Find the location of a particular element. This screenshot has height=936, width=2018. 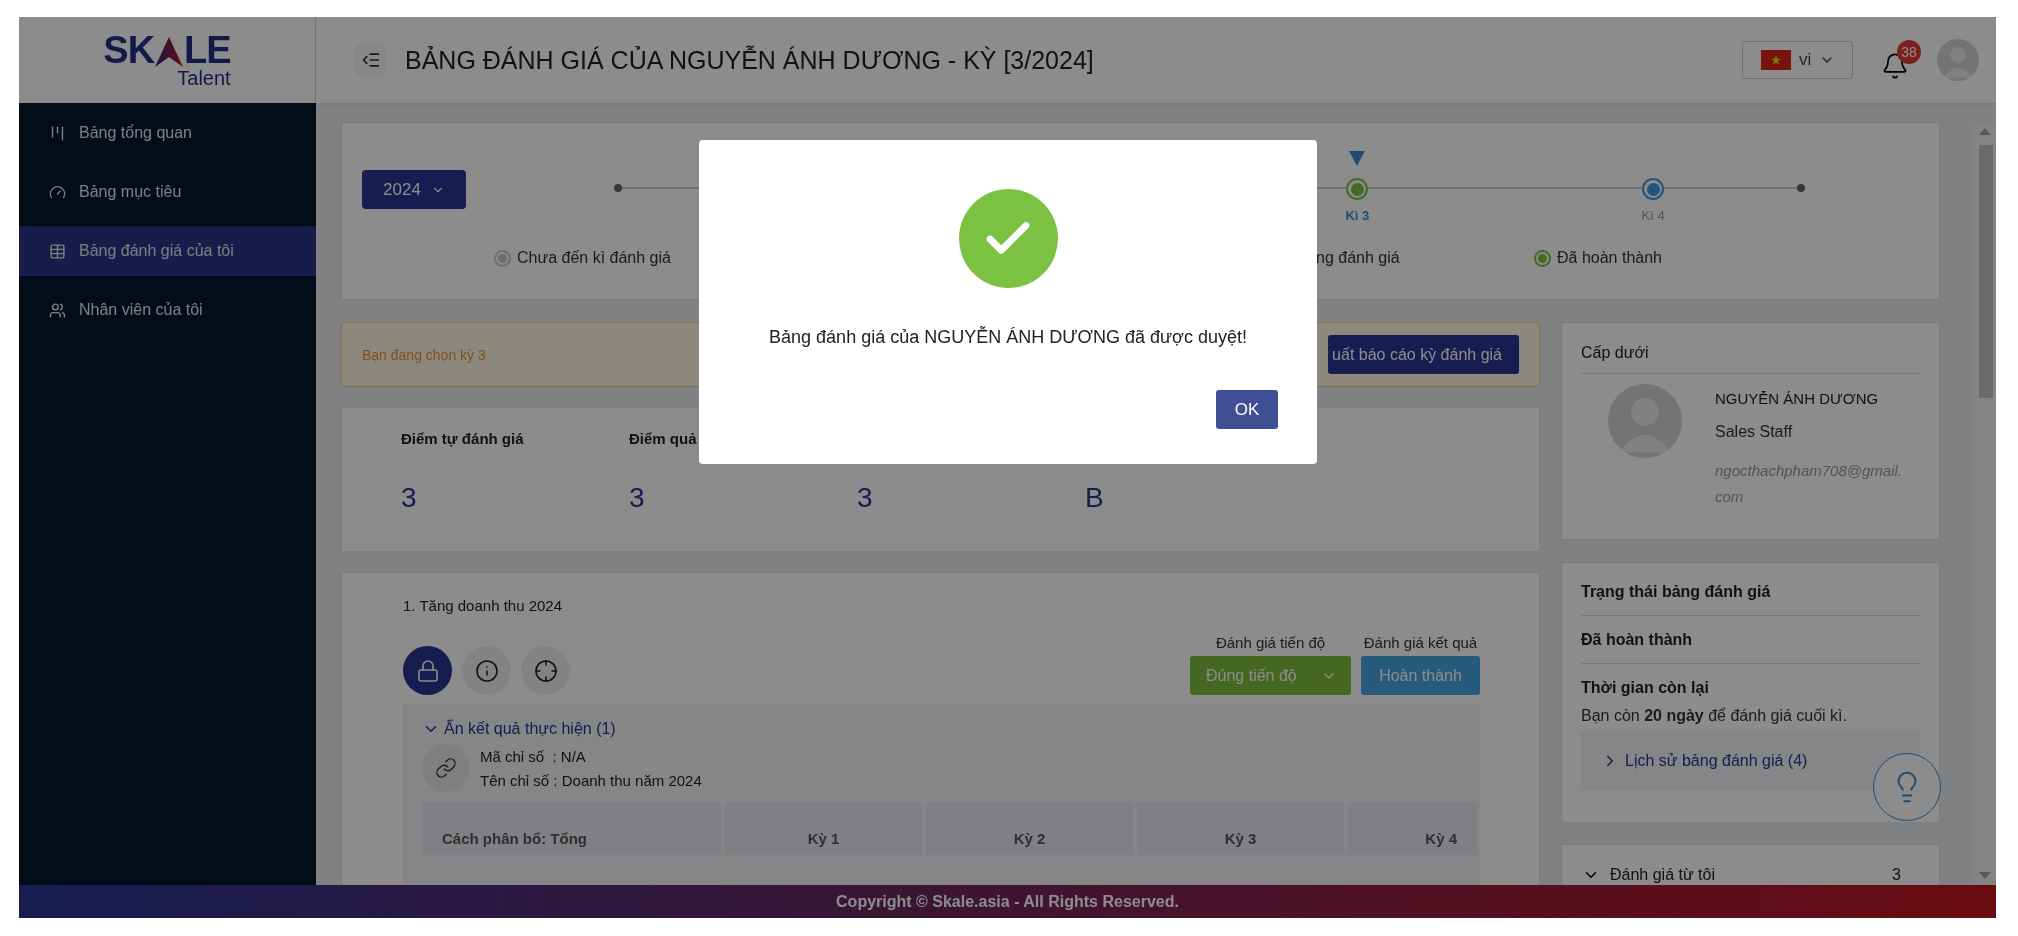

lock-button is located at coordinates (427, 670).